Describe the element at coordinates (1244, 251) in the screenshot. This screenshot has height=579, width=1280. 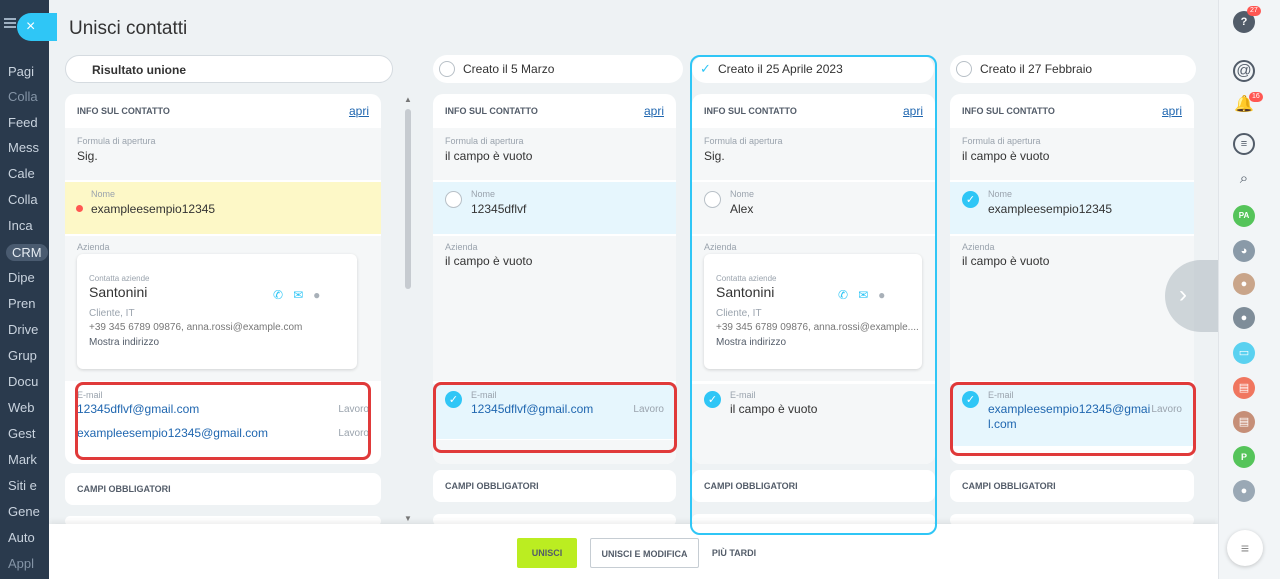
I see `group-avatar-icon: ◕` at that location.